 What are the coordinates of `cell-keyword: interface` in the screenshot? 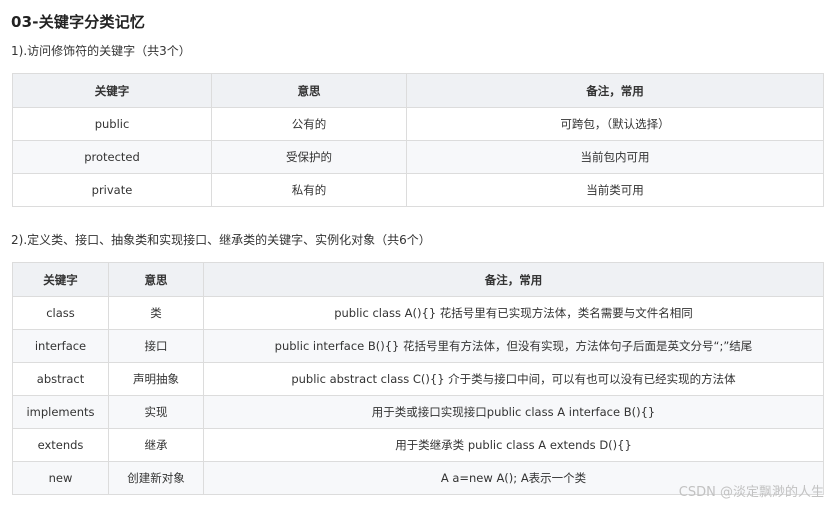 It's located at (60, 346).